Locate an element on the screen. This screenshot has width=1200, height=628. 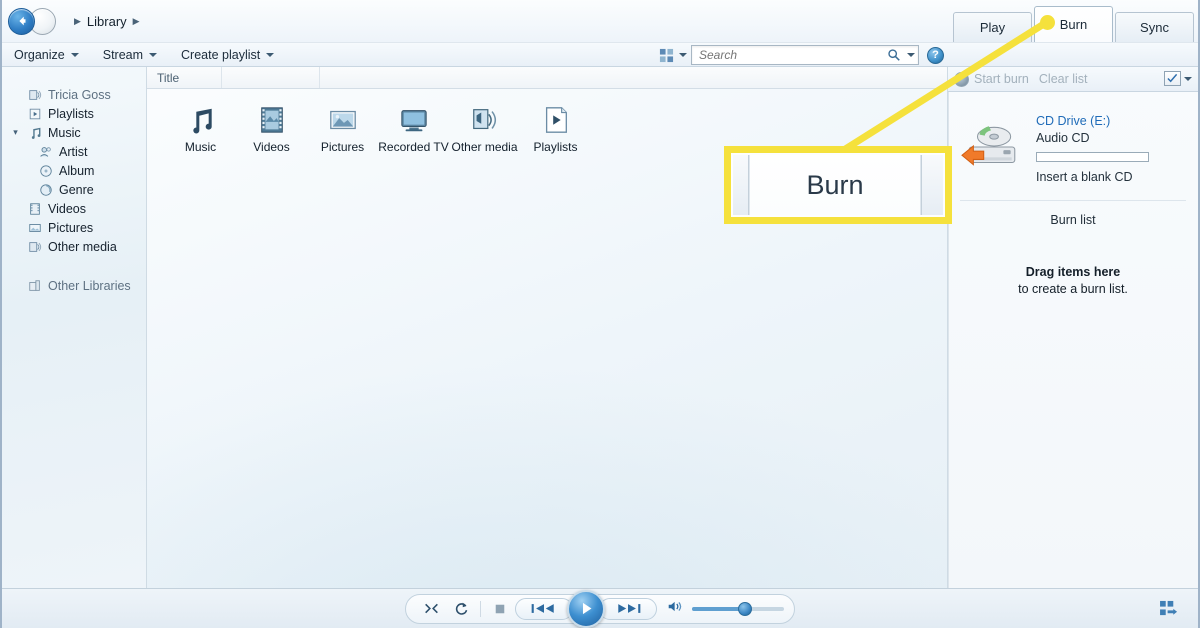
library-tile-music: Music is located at coordinates (200, 128).